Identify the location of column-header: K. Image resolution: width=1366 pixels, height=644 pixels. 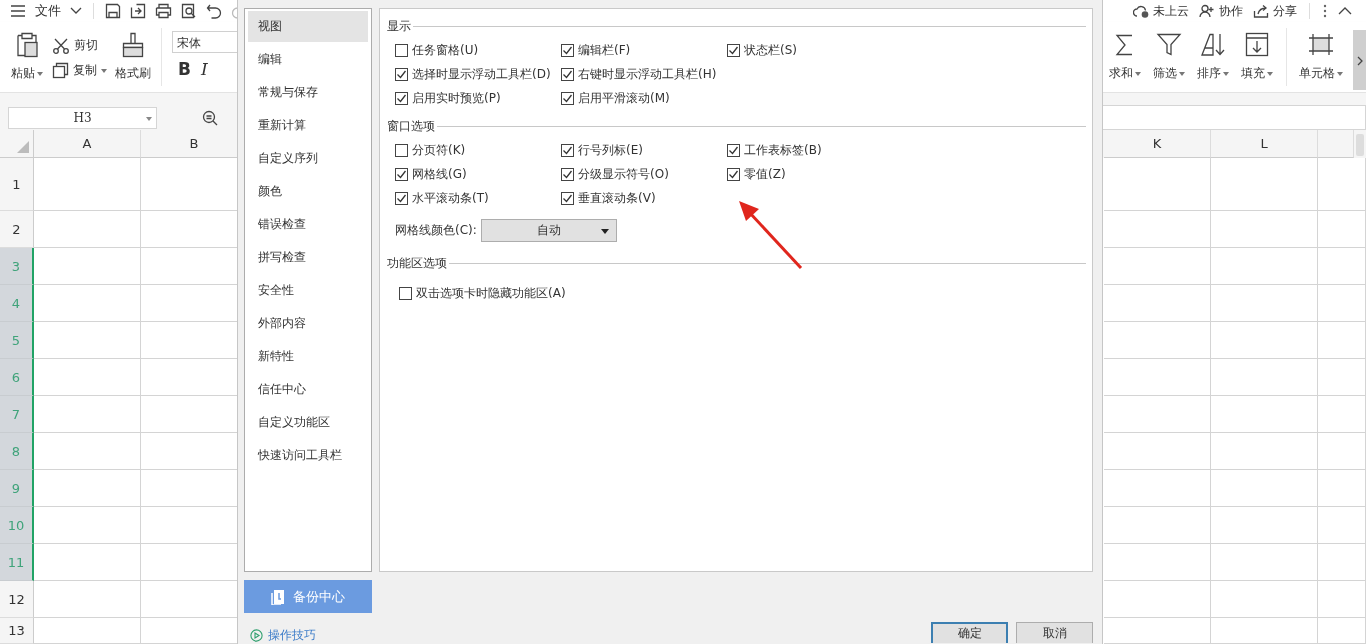
(1157, 144).